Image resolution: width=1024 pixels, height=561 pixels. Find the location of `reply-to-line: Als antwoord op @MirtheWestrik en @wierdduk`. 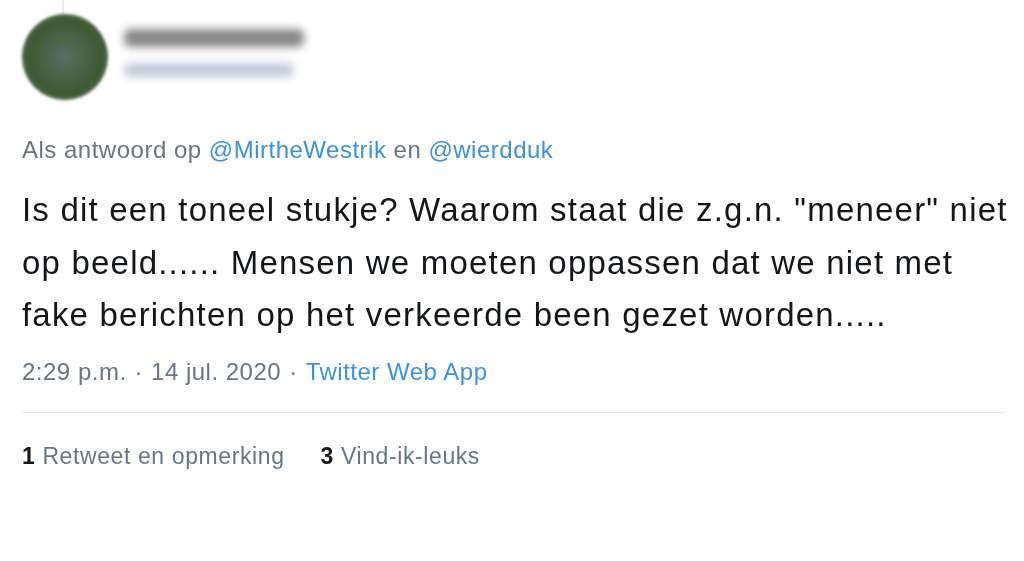

reply-to-line: Als antwoord op @MirtheWestrik en @wierdduk is located at coordinates (288, 150).